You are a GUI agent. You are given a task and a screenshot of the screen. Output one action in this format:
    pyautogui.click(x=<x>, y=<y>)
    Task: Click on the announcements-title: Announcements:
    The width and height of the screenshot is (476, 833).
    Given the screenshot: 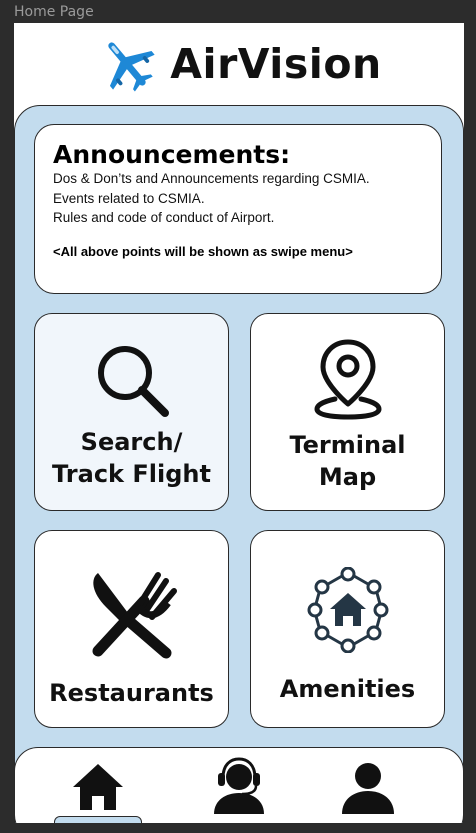 What is the action you would take?
    pyautogui.click(x=172, y=154)
    